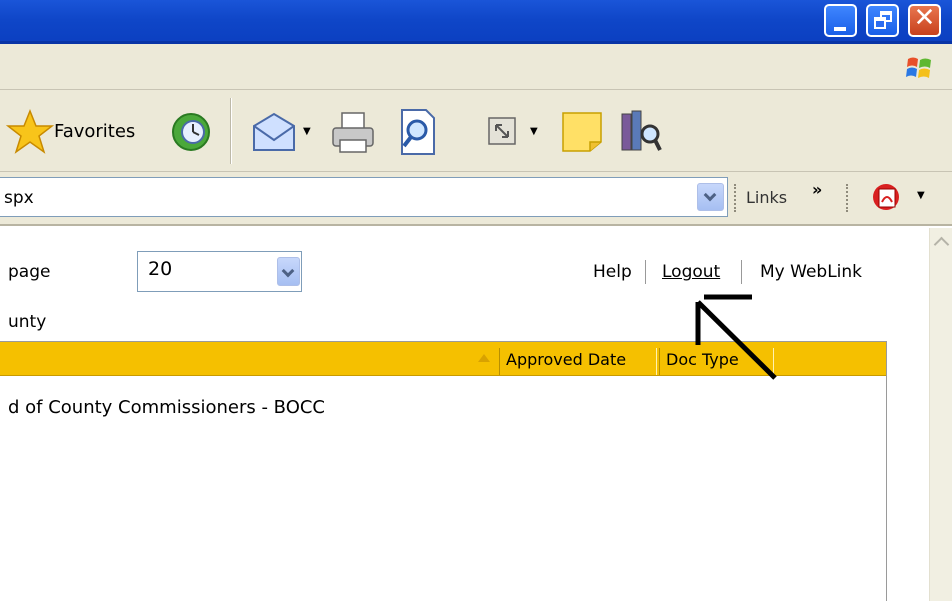 The width and height of the screenshot is (952, 601). Describe the element at coordinates (484, 358) in the screenshot. I see `sort-ascending-icon` at that location.